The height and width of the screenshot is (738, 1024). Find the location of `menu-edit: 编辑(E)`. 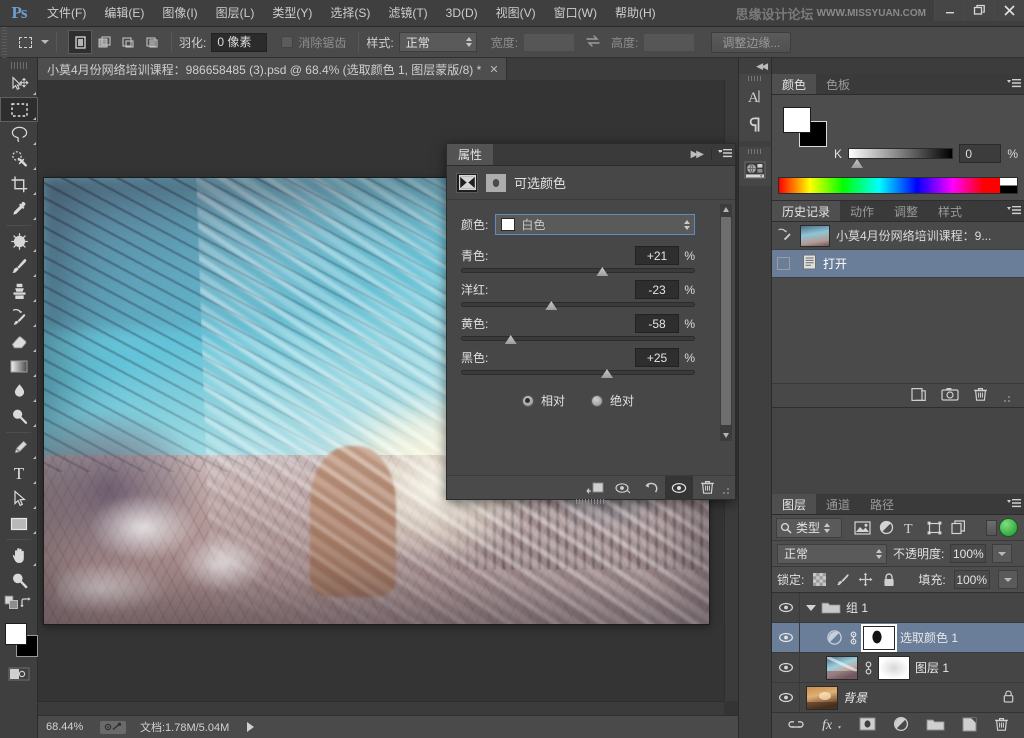

menu-edit: 编辑(E) is located at coordinates (124, 13).